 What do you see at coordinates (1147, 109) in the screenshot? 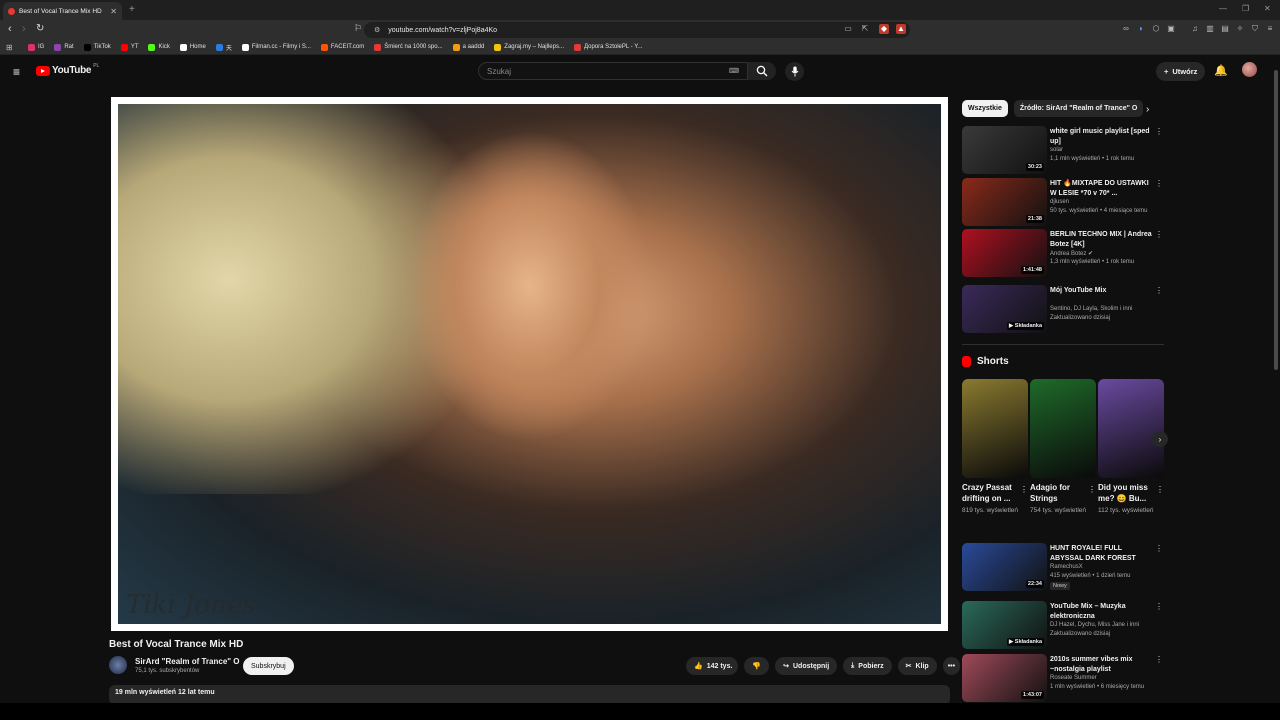
I see `chips-next-icon: ›` at bounding box center [1147, 109].